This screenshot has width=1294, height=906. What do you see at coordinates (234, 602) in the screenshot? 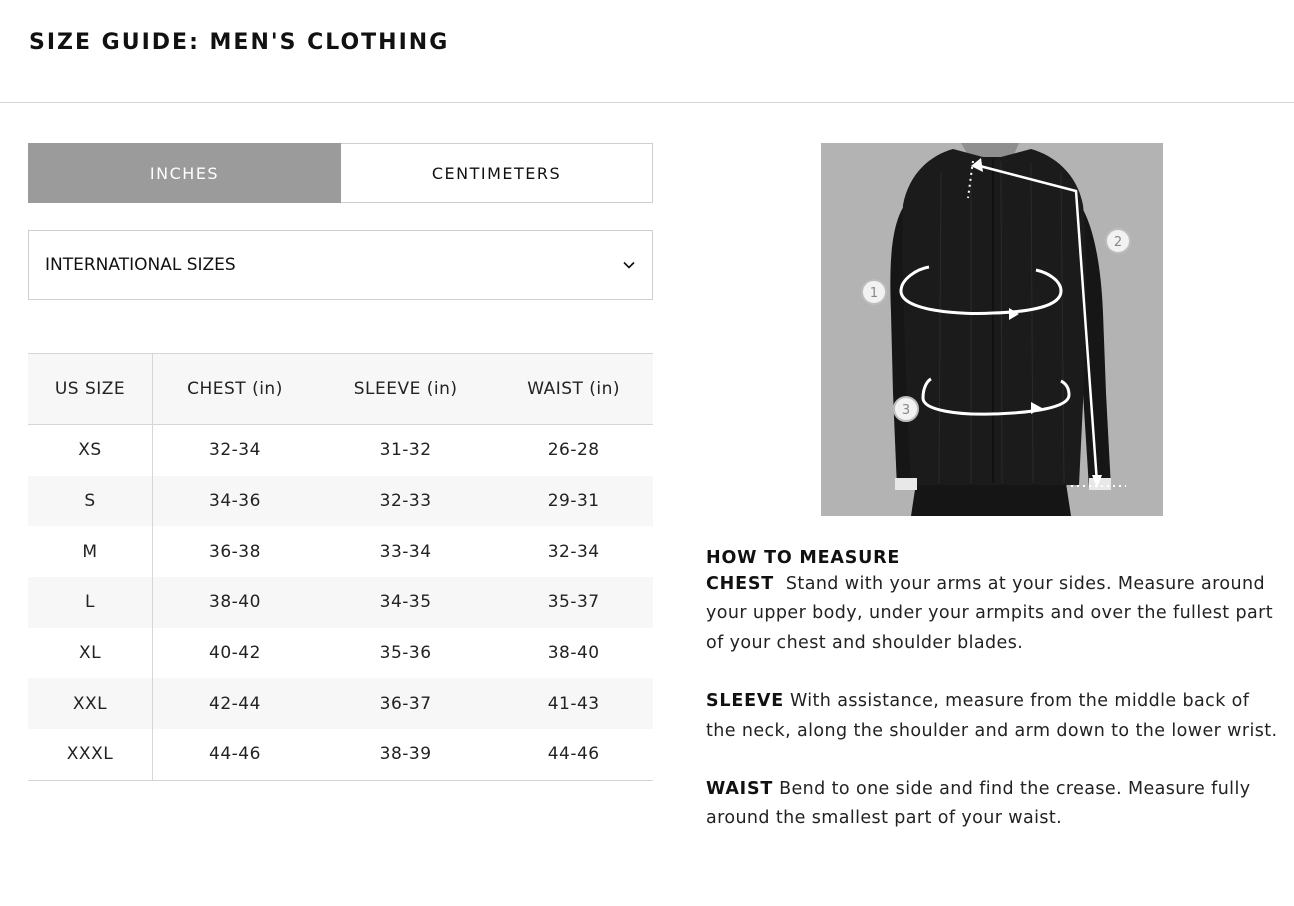
I see `chest-cell: 38-40` at bounding box center [234, 602].